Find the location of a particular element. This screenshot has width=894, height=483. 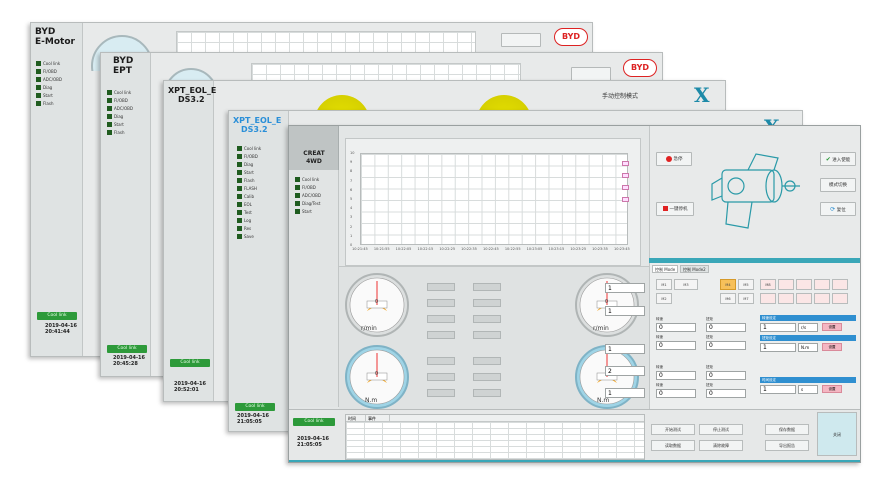

action-button: 停止测试 is located at coordinates (721, 429).